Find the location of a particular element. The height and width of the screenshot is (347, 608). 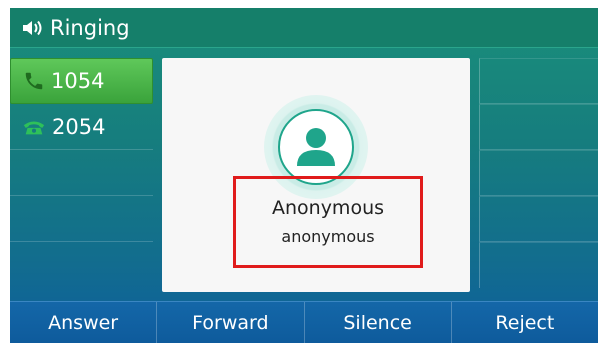

right-line-keys is located at coordinates (538, 173).